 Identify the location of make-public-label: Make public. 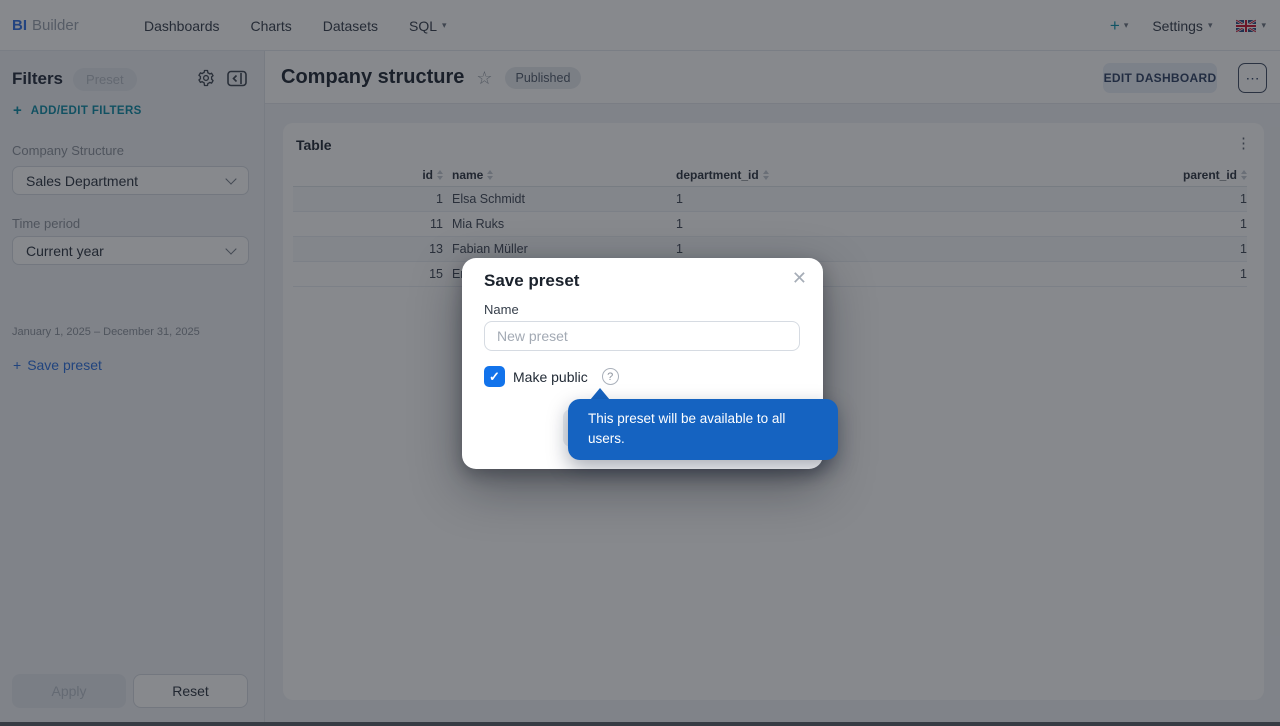
(550, 376).